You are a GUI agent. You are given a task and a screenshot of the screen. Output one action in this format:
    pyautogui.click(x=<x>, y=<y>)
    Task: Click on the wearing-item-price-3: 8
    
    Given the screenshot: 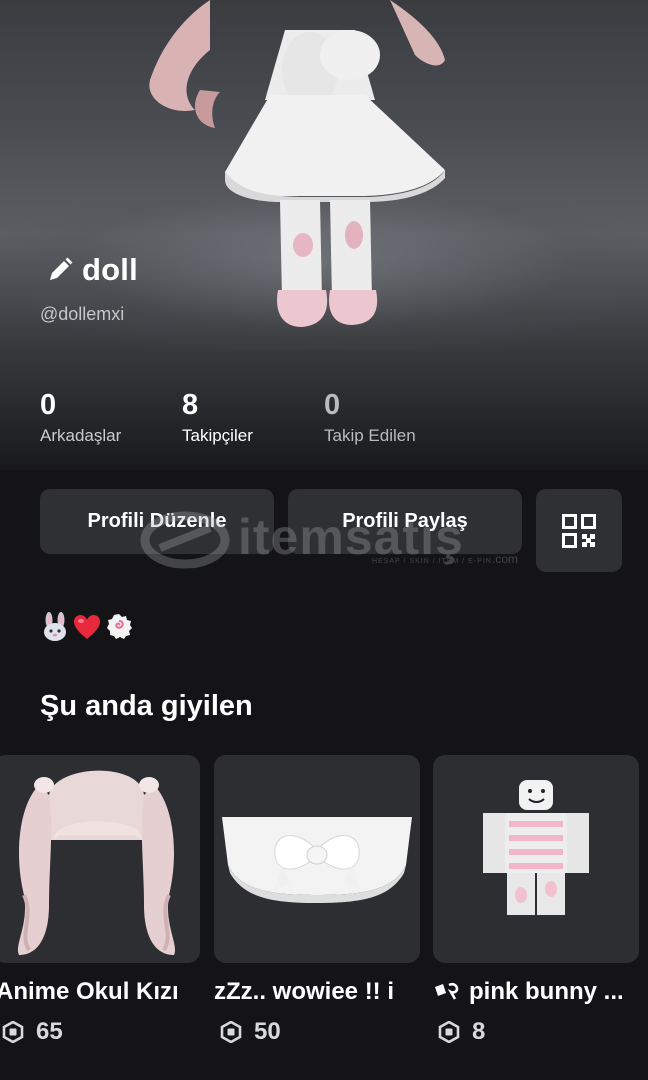 What is the action you would take?
    pyautogui.click(x=461, y=1032)
    